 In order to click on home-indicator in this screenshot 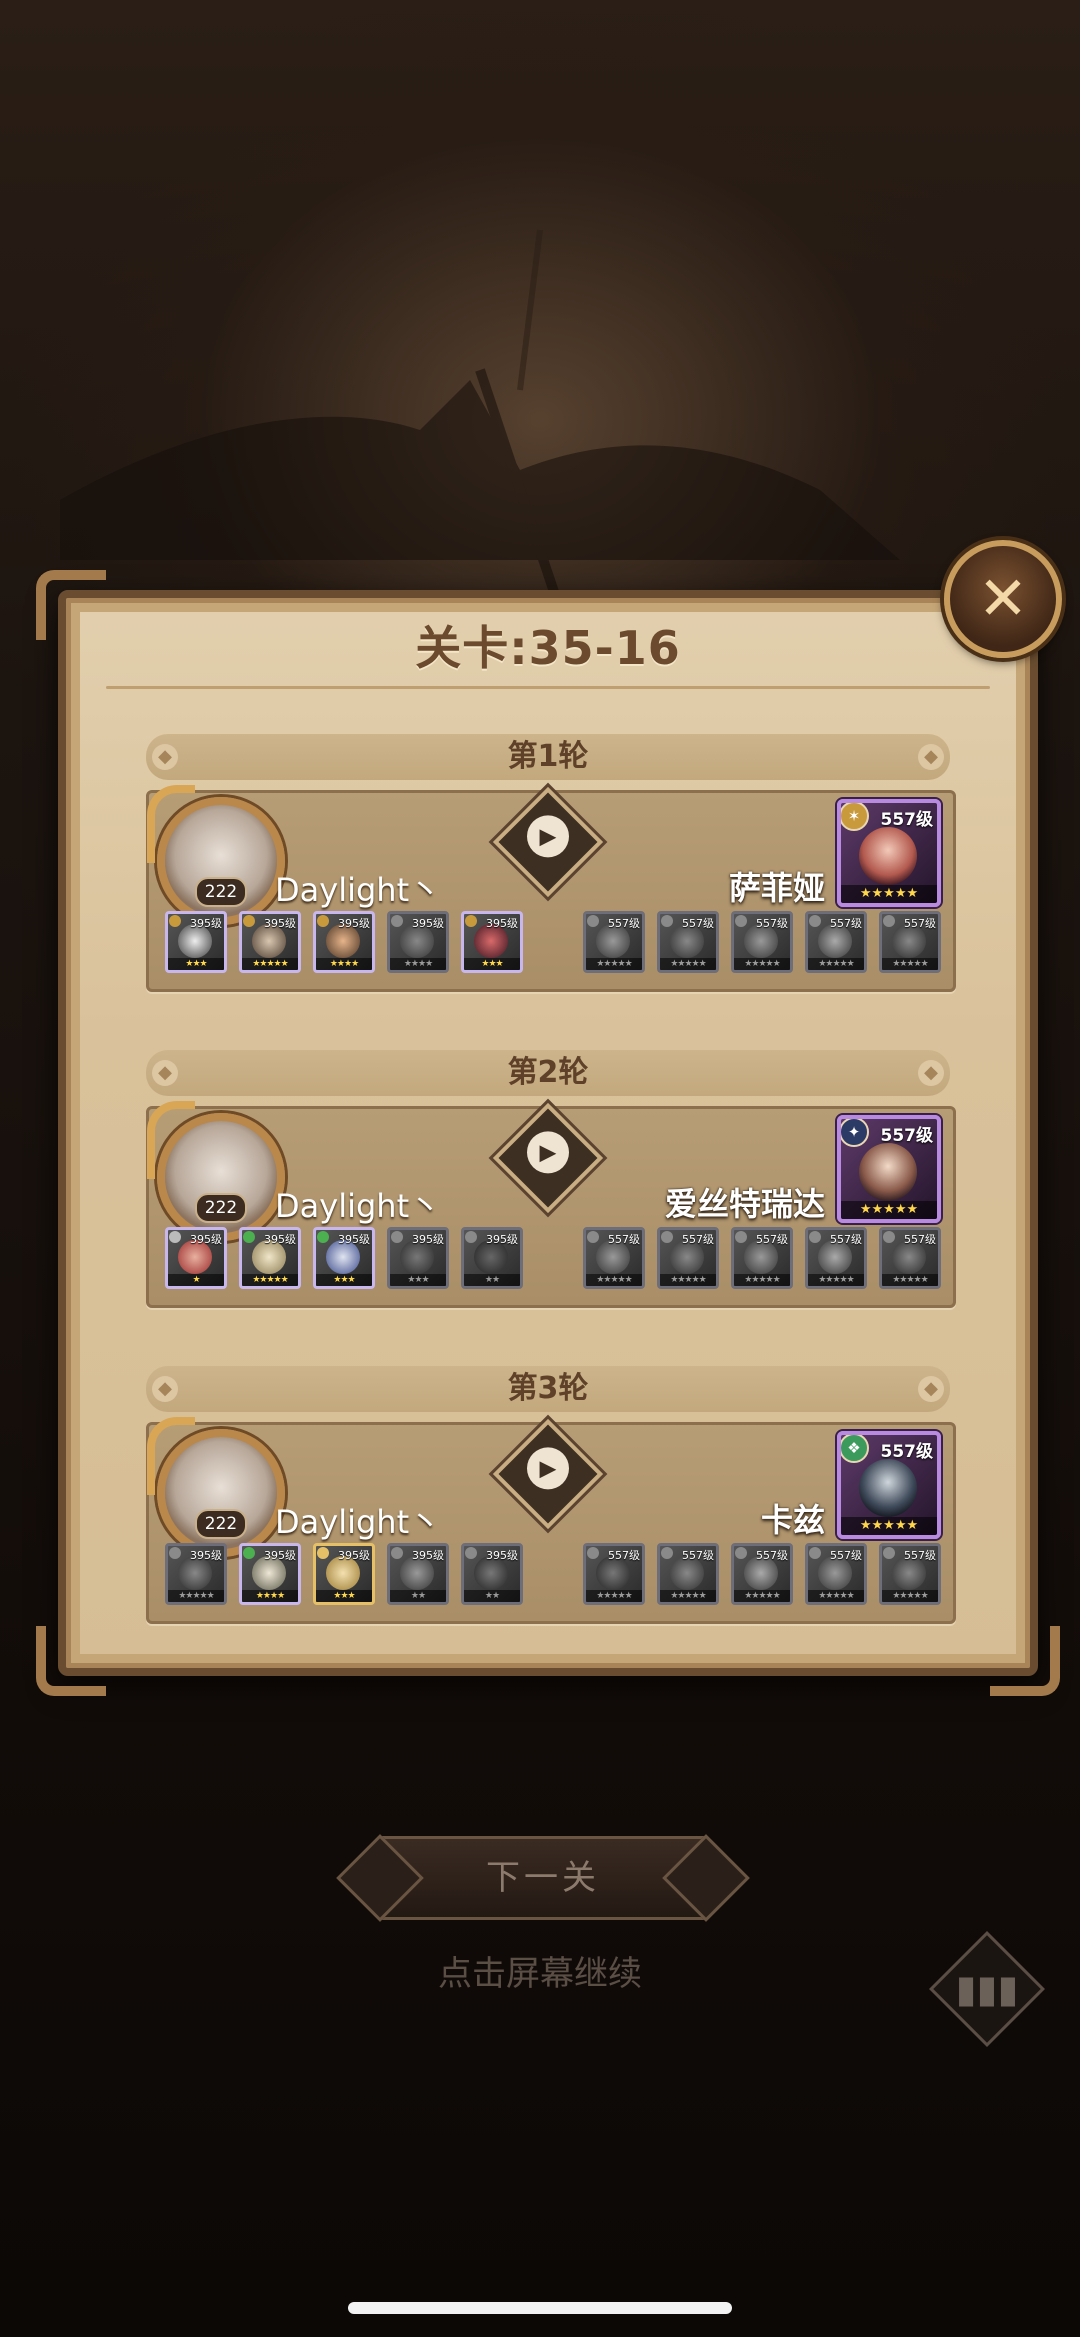, I will do `click(540, 2308)`.